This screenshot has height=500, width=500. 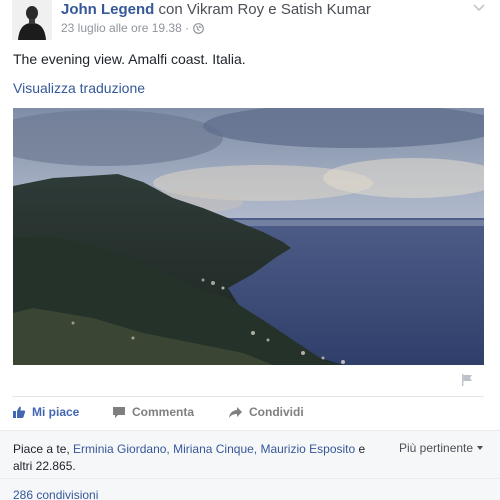 I want to click on timestamp: 23 luglio alle ore 19.38 ·, so click(x=125, y=28).